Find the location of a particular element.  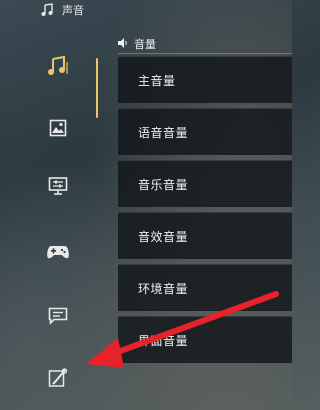

volume-row-interface: 界面音量 is located at coordinates (205, 339).